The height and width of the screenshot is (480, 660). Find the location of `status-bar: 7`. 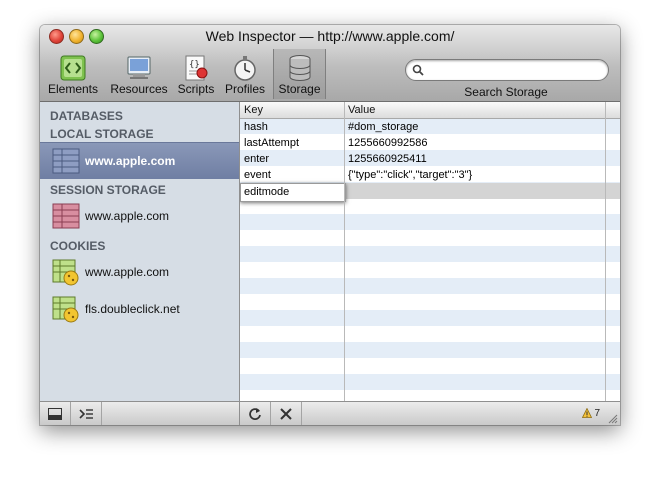

status-bar: 7 is located at coordinates (330, 413).